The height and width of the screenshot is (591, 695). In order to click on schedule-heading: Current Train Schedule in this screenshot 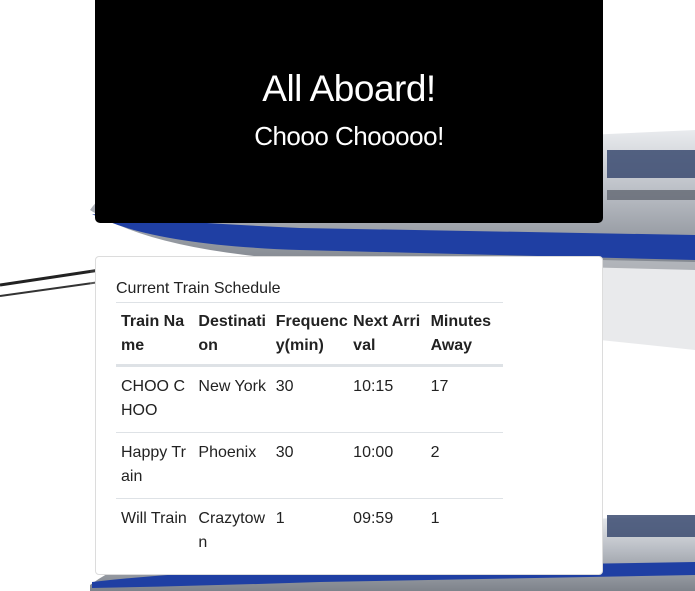, I will do `click(198, 288)`.